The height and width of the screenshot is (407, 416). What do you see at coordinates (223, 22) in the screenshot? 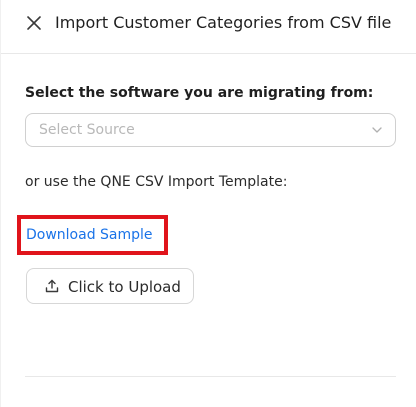
I see `page-title: Import Customer Categories from CSV file` at bounding box center [223, 22].